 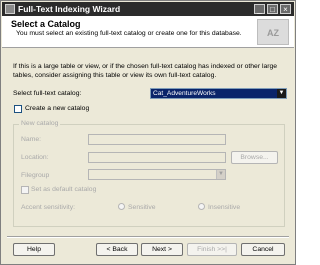 What do you see at coordinates (10, 9) in the screenshot?
I see `app-icon` at bounding box center [10, 9].